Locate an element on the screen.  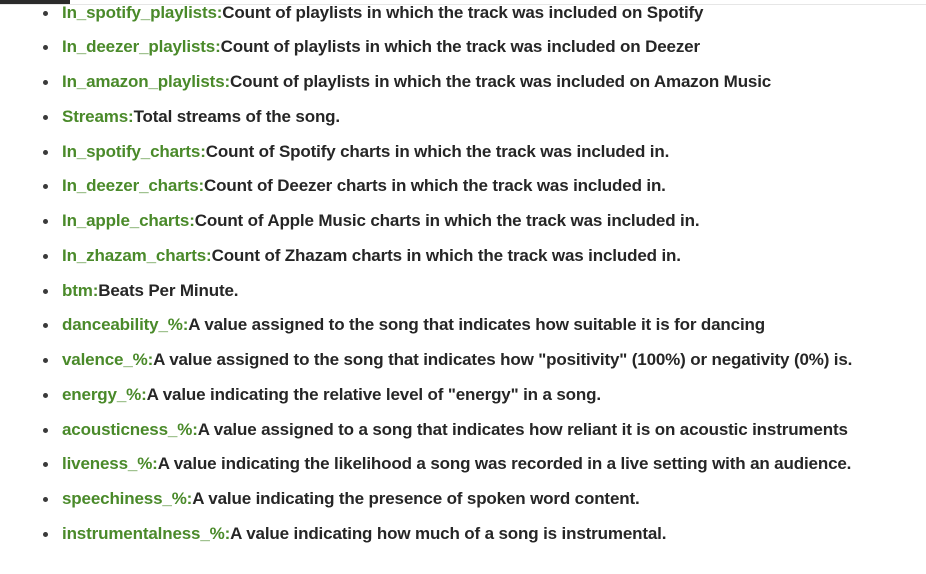
field-name: In_zhazam_charts: is located at coordinates (137, 255).